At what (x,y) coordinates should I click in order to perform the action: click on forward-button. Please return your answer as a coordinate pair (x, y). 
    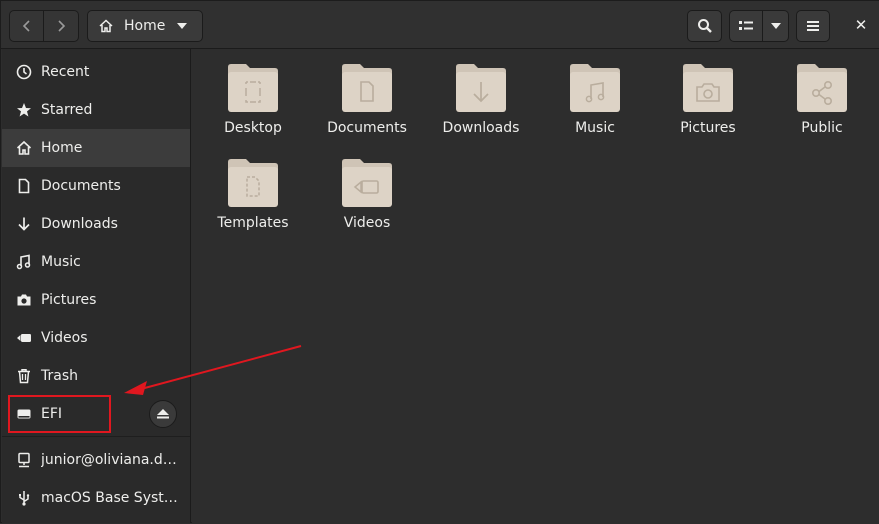
    Looking at the image, I should click on (61, 26).